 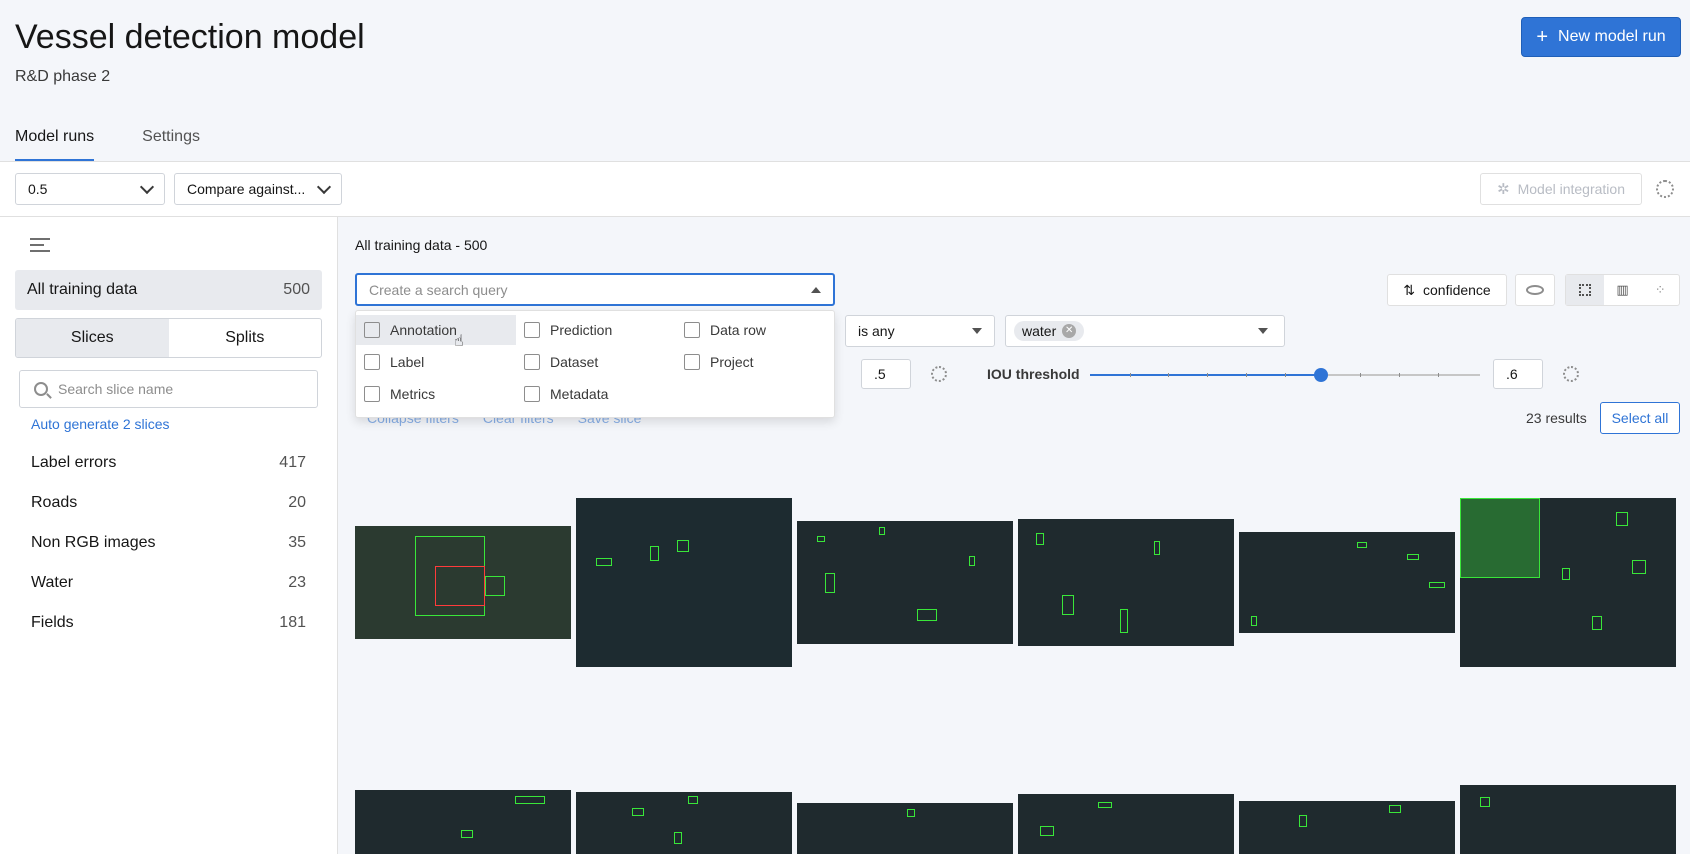 What do you see at coordinates (41, 389) in the screenshot?
I see `search-icon` at bounding box center [41, 389].